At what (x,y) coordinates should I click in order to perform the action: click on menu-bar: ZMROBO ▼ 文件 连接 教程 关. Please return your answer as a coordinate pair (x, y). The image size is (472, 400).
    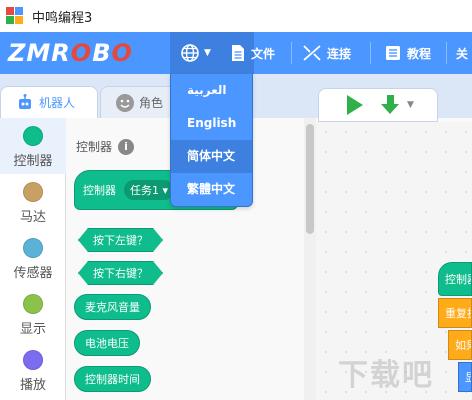
    Looking at the image, I should click on (236, 53).